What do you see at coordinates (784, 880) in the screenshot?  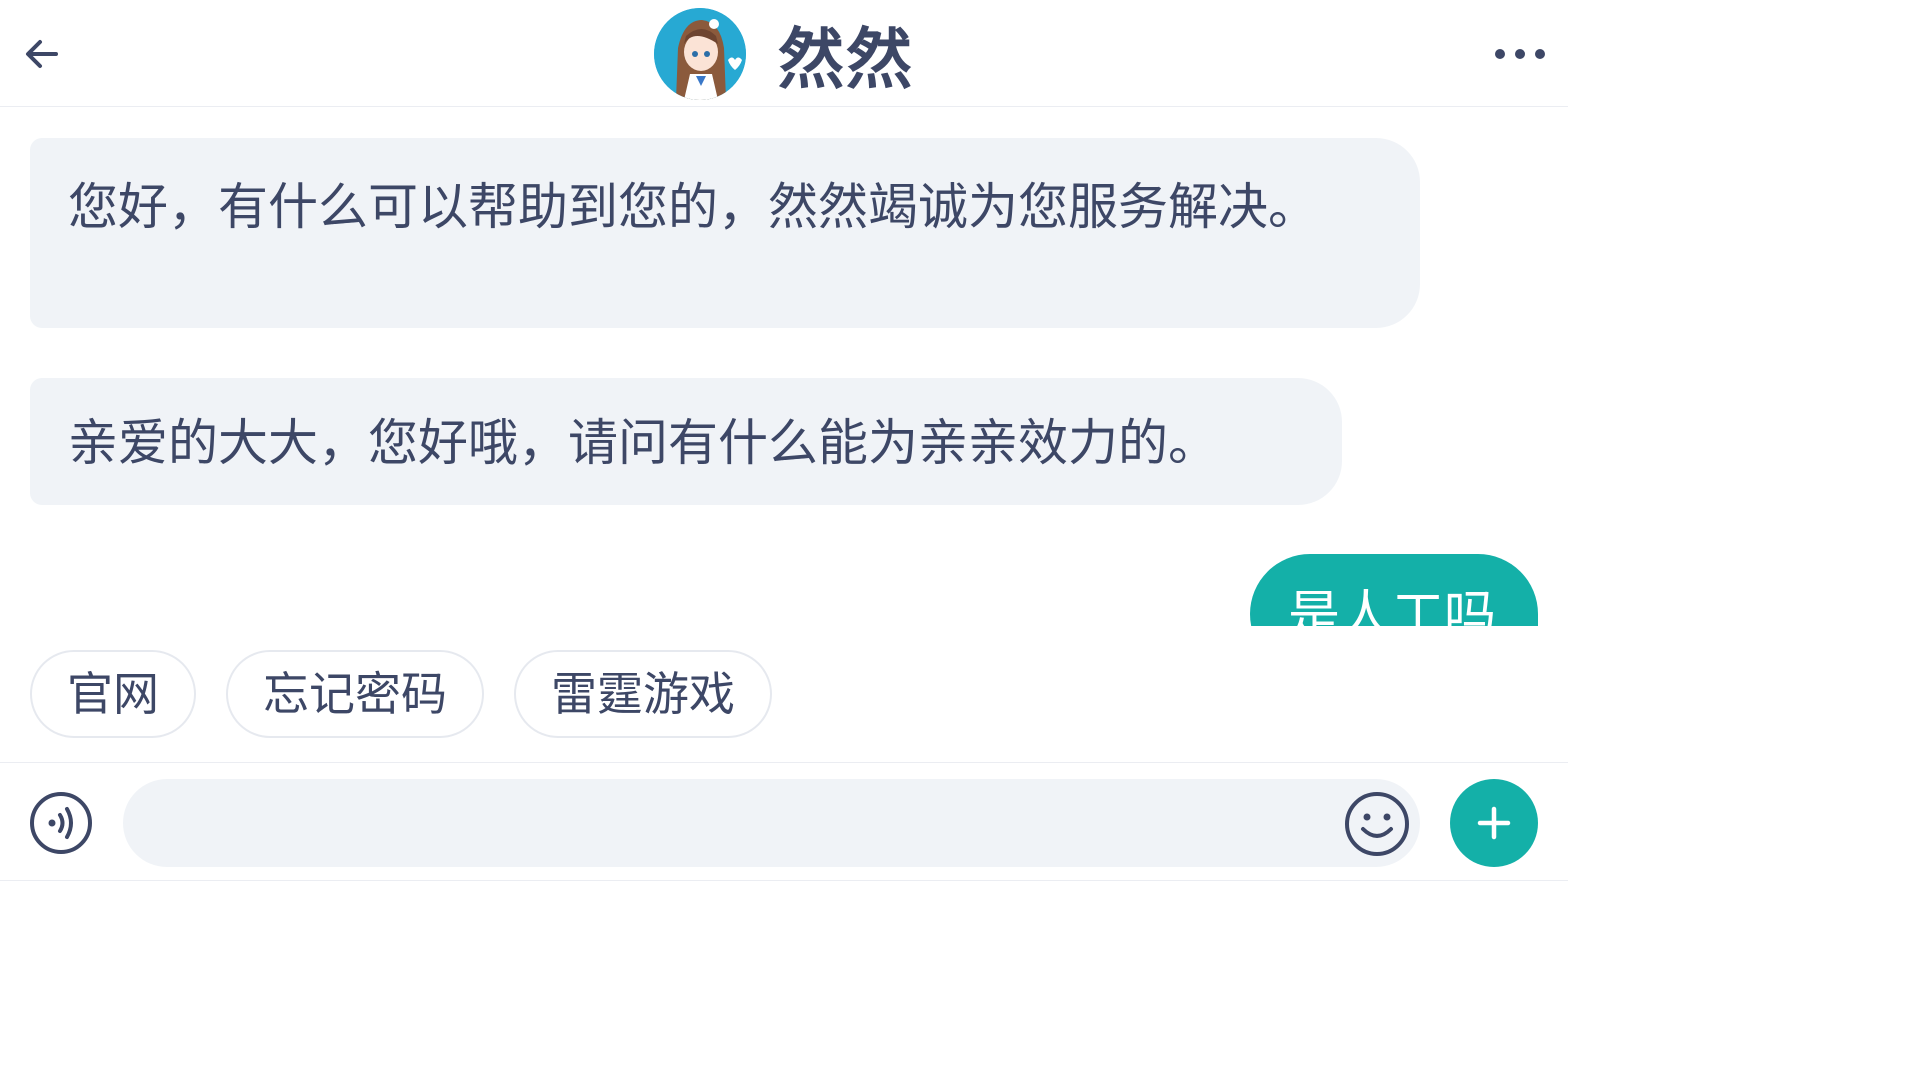 I see `divider` at bounding box center [784, 880].